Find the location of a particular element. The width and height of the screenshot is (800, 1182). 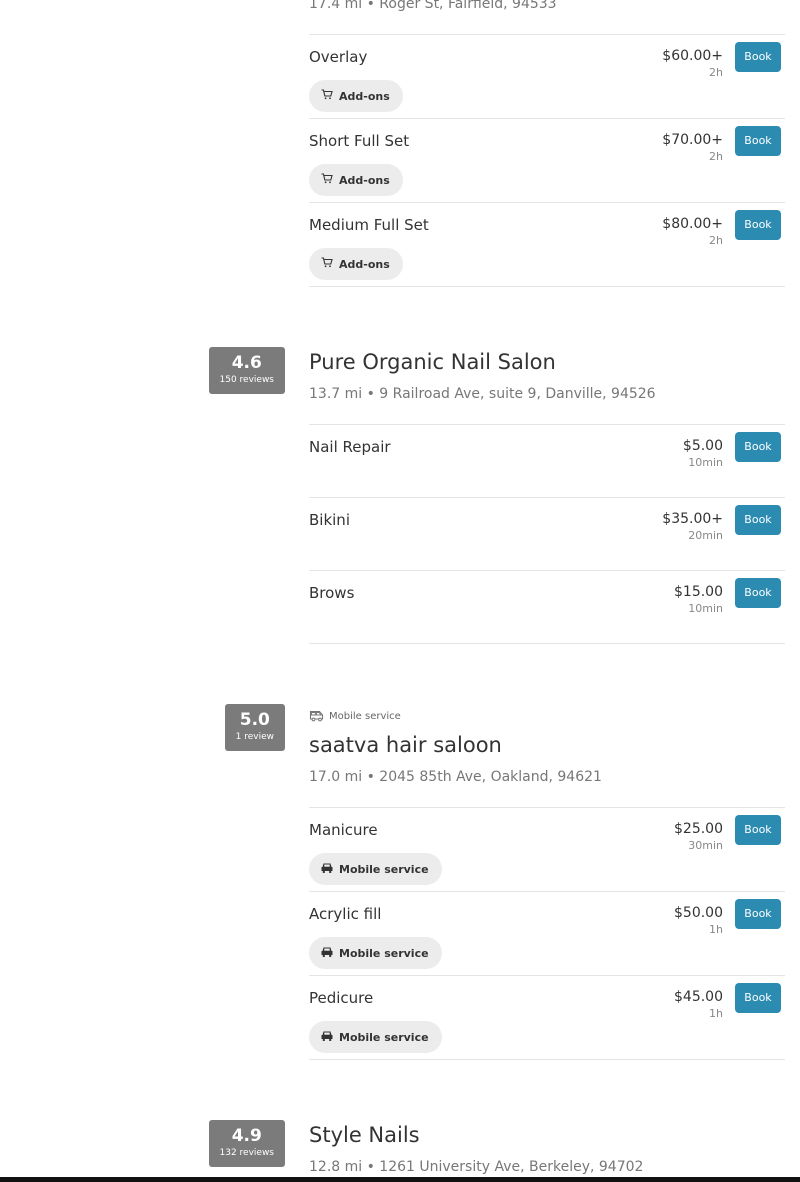

review-count: 150 reviews is located at coordinates (247, 380).